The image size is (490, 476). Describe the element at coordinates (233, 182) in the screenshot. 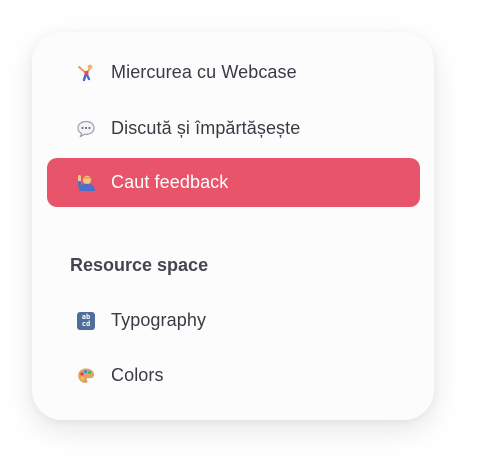

I see `menu-item-caut-feedback: Caut feedback` at that location.